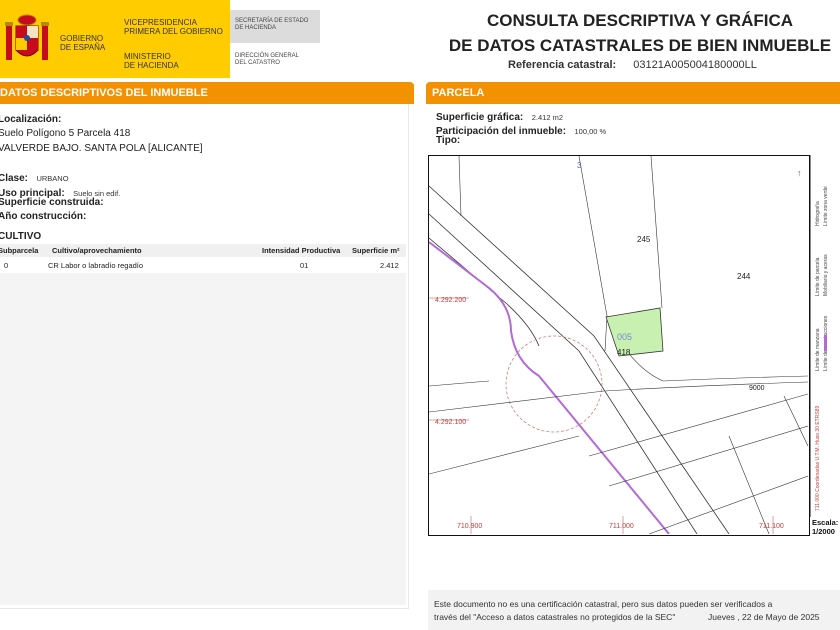  What do you see at coordinates (460, 186) in the screenshot?
I see `line-a` at bounding box center [460, 186].